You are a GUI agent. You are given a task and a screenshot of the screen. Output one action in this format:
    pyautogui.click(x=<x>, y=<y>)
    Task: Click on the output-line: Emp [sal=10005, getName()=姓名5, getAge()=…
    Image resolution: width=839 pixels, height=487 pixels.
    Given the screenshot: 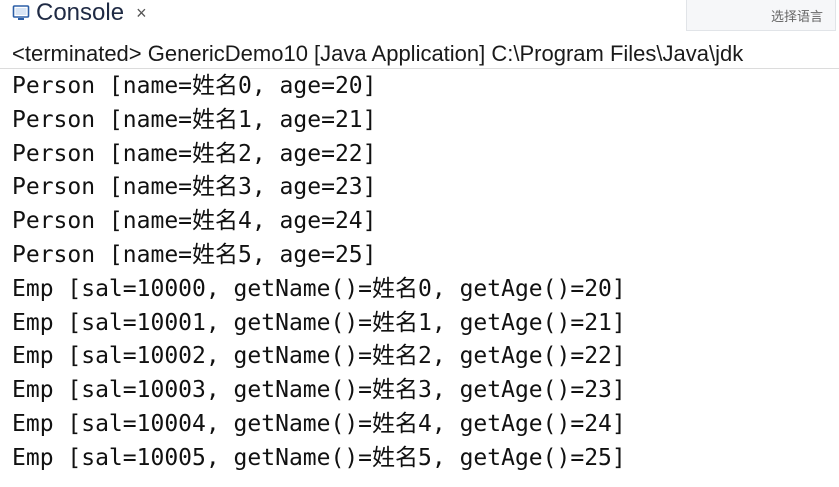 What is the action you would take?
    pyautogui.click(x=319, y=457)
    